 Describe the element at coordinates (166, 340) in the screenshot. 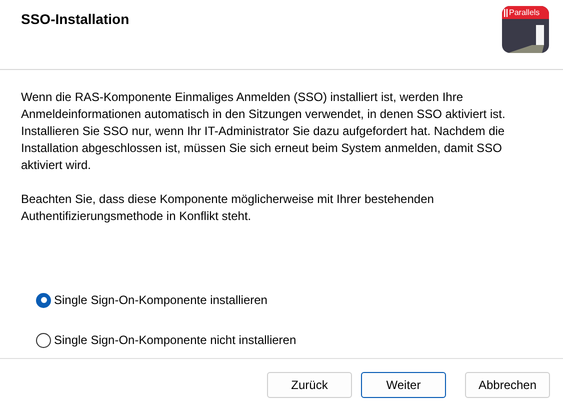

I see `radio-option: Single Sign-On-Komponente nicht installieren` at that location.